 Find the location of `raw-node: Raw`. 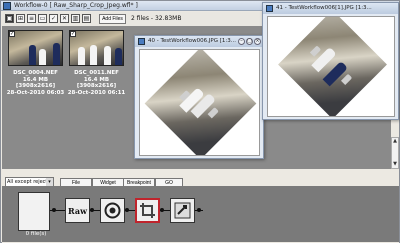

raw-node: Raw is located at coordinates (77, 210).